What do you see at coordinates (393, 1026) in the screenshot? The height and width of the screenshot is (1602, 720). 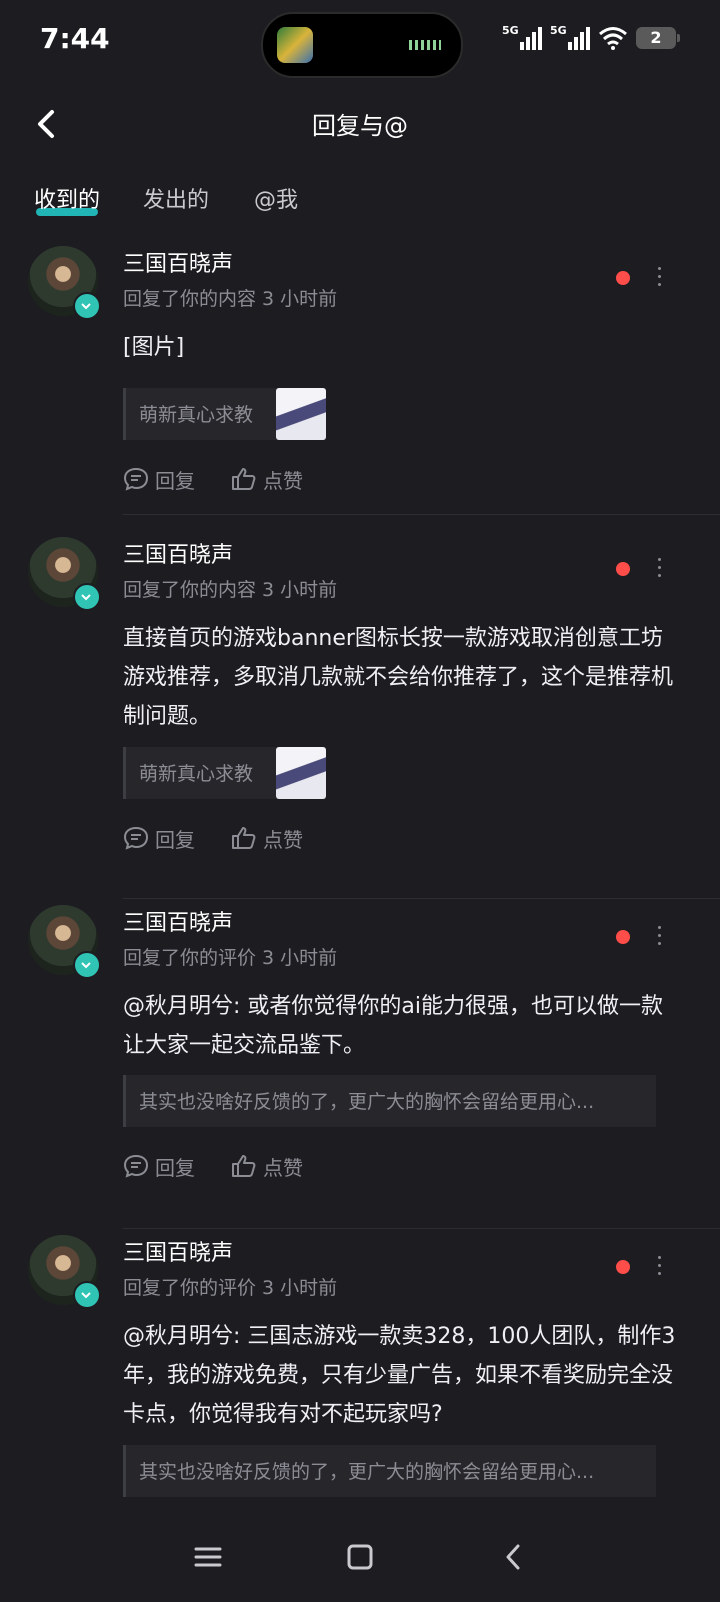 I see `reply-content: @秋月明兮: 或者你觉得你的ai能力很强，也可以做一款让大家一起交流品鉴下。` at bounding box center [393, 1026].